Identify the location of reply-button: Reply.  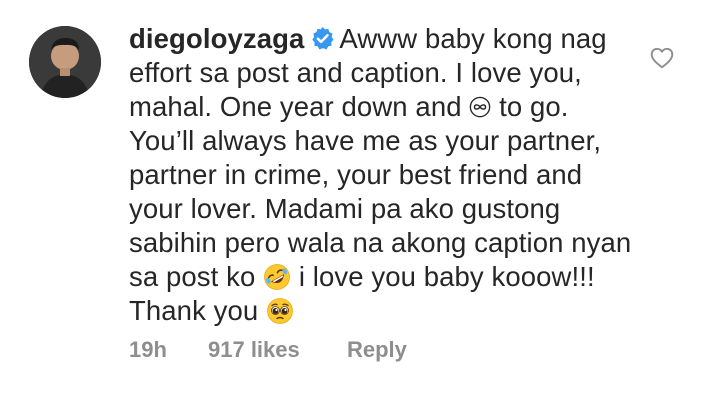
(377, 350).